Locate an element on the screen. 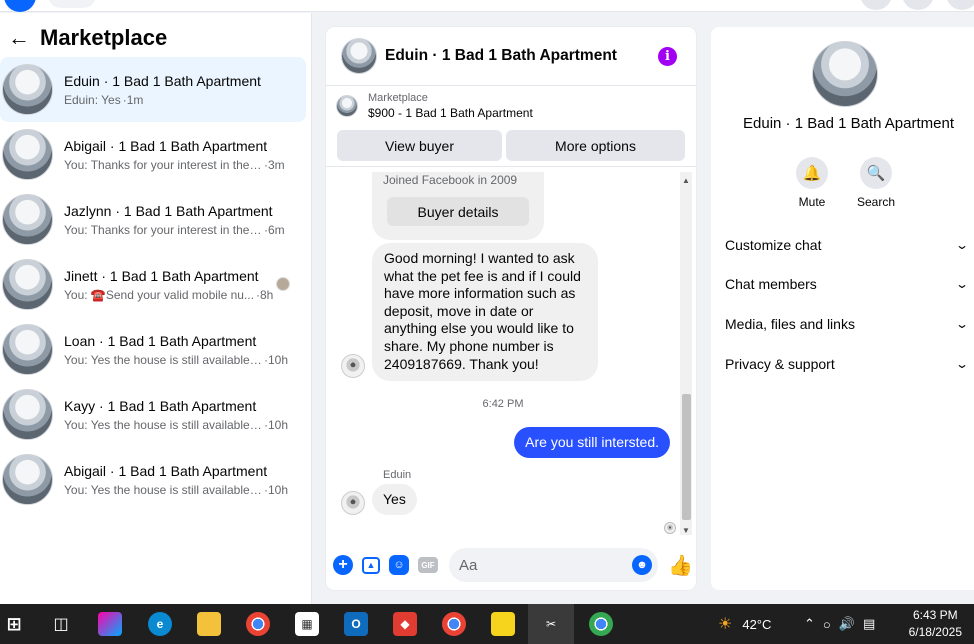 The image size is (974, 644). bell-icon: 🔔 is located at coordinates (812, 173).